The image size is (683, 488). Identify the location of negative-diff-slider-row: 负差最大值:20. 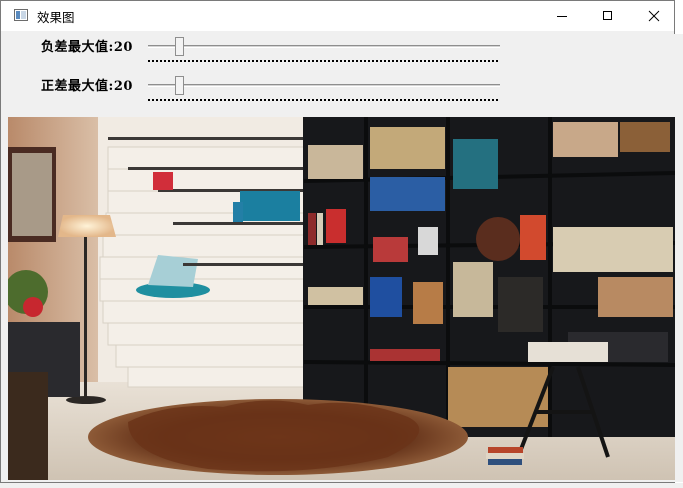
(337, 47).